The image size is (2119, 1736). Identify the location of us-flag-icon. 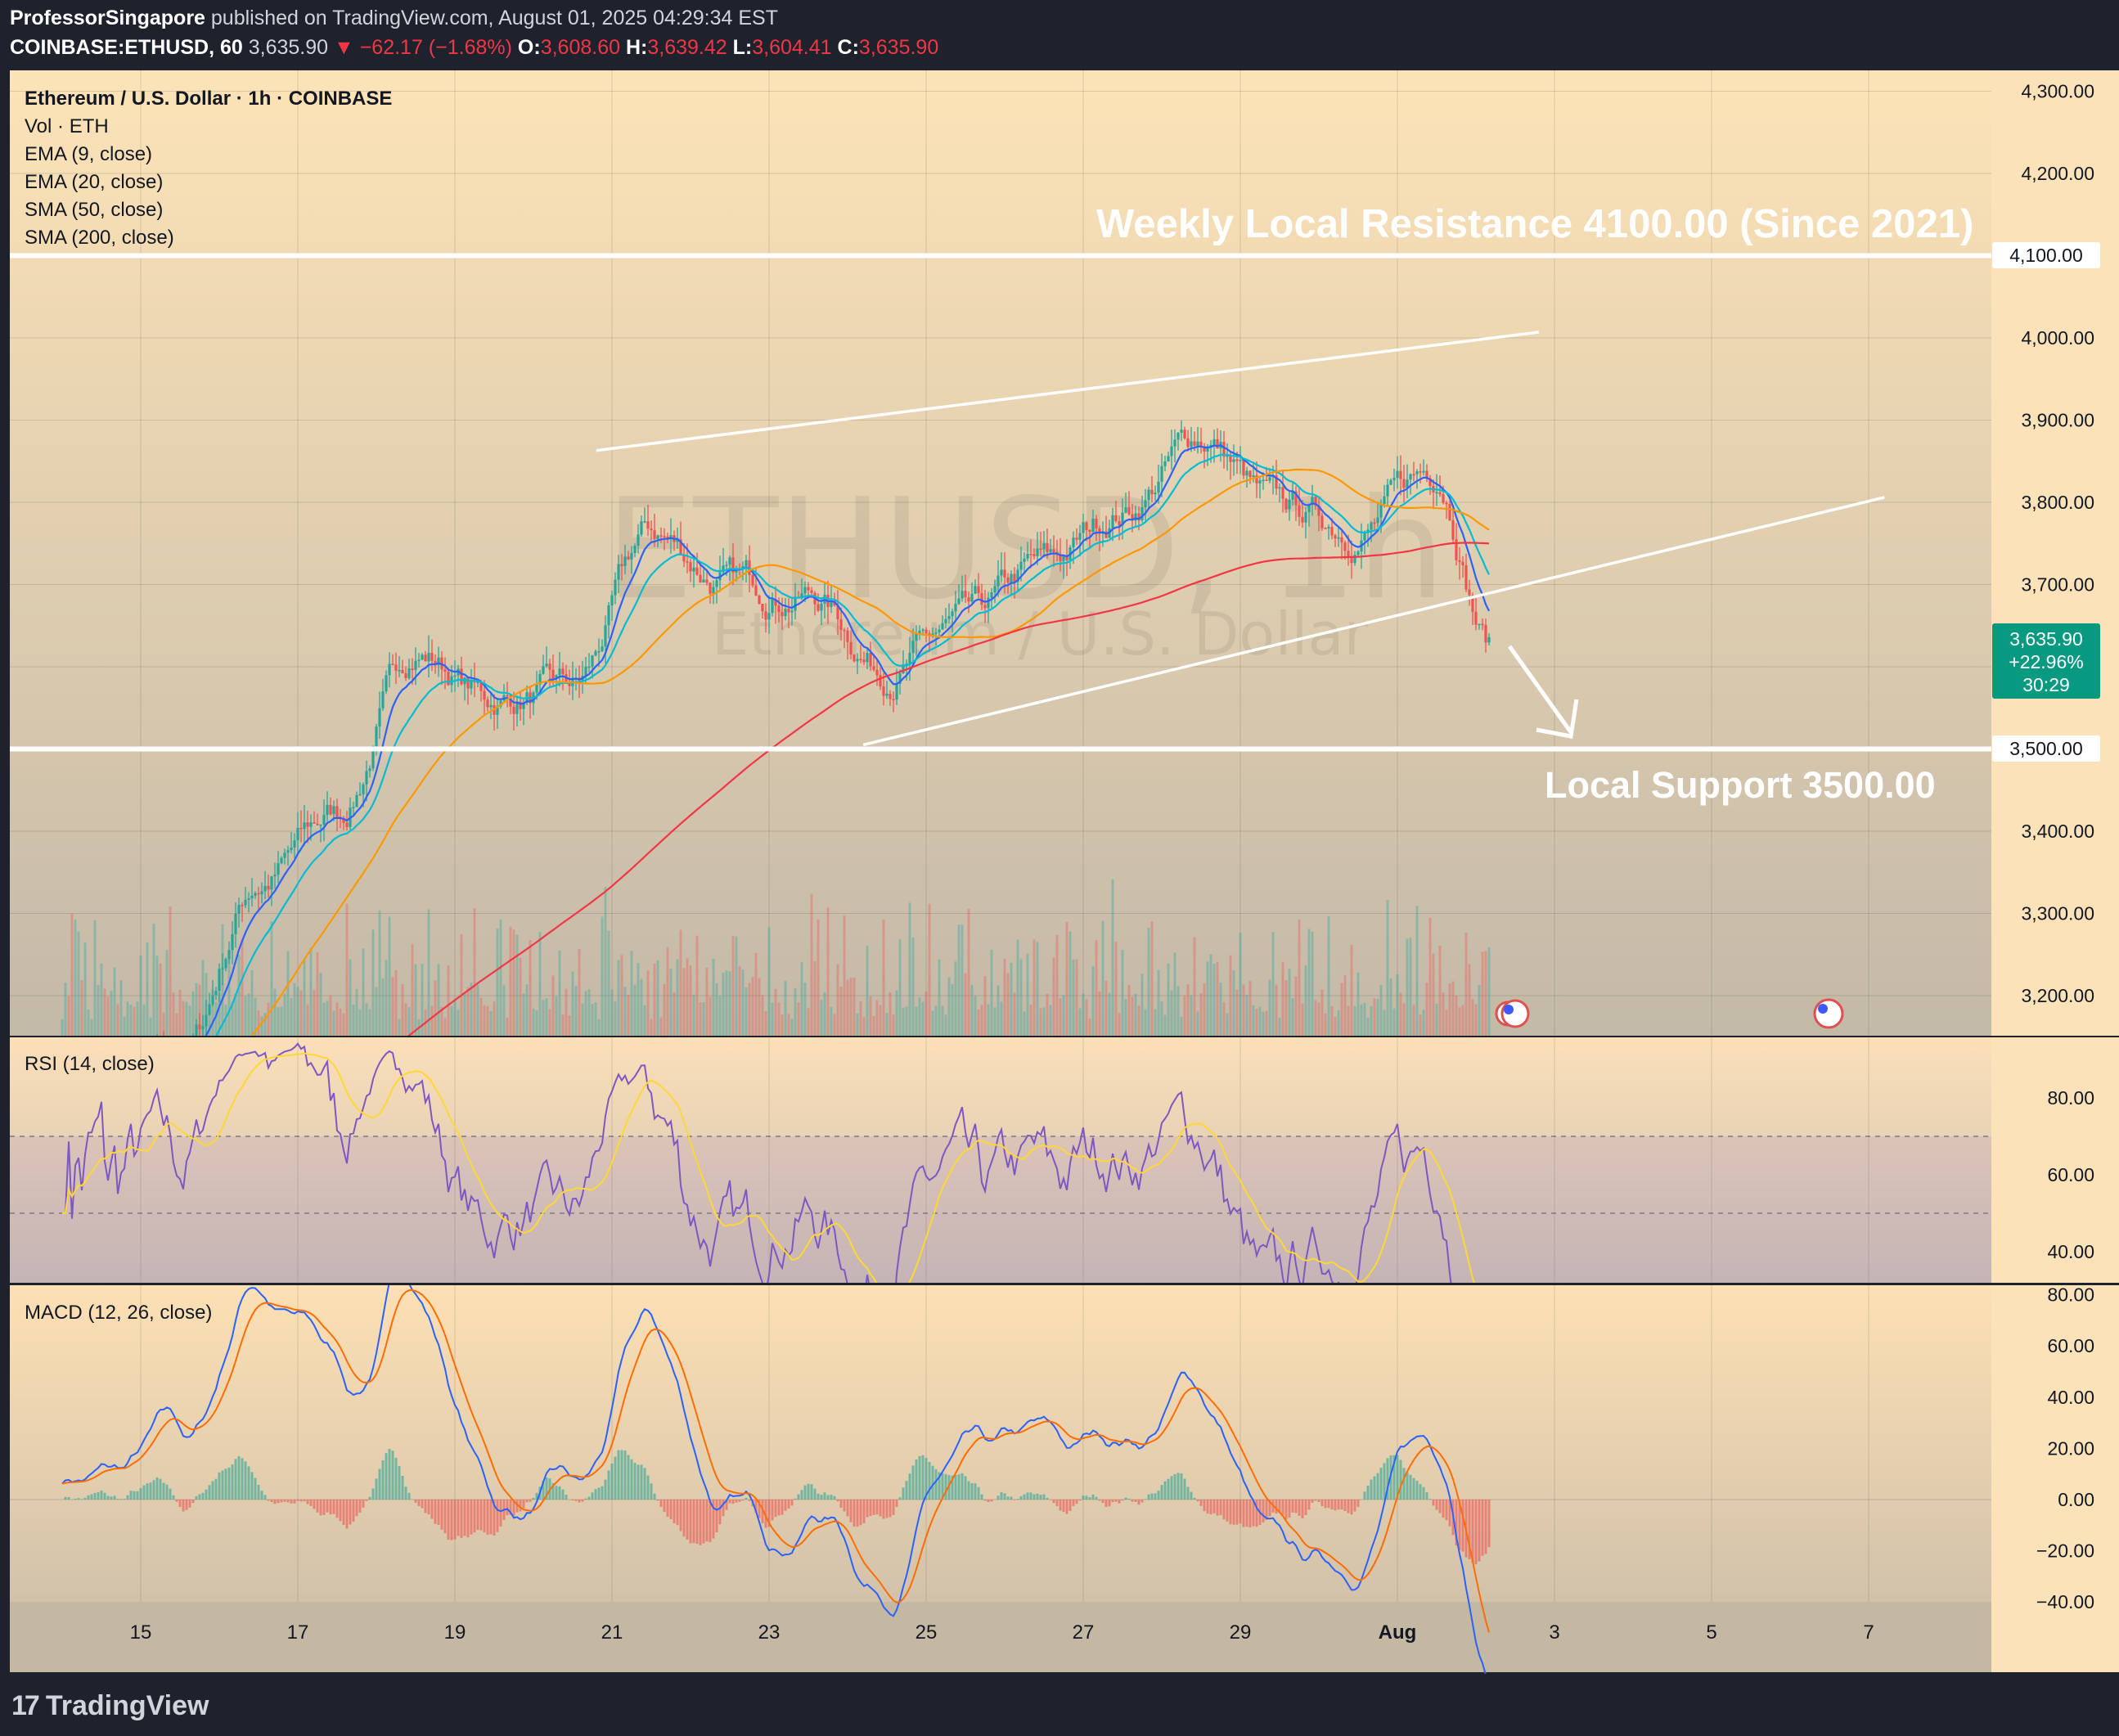
(1828, 1013).